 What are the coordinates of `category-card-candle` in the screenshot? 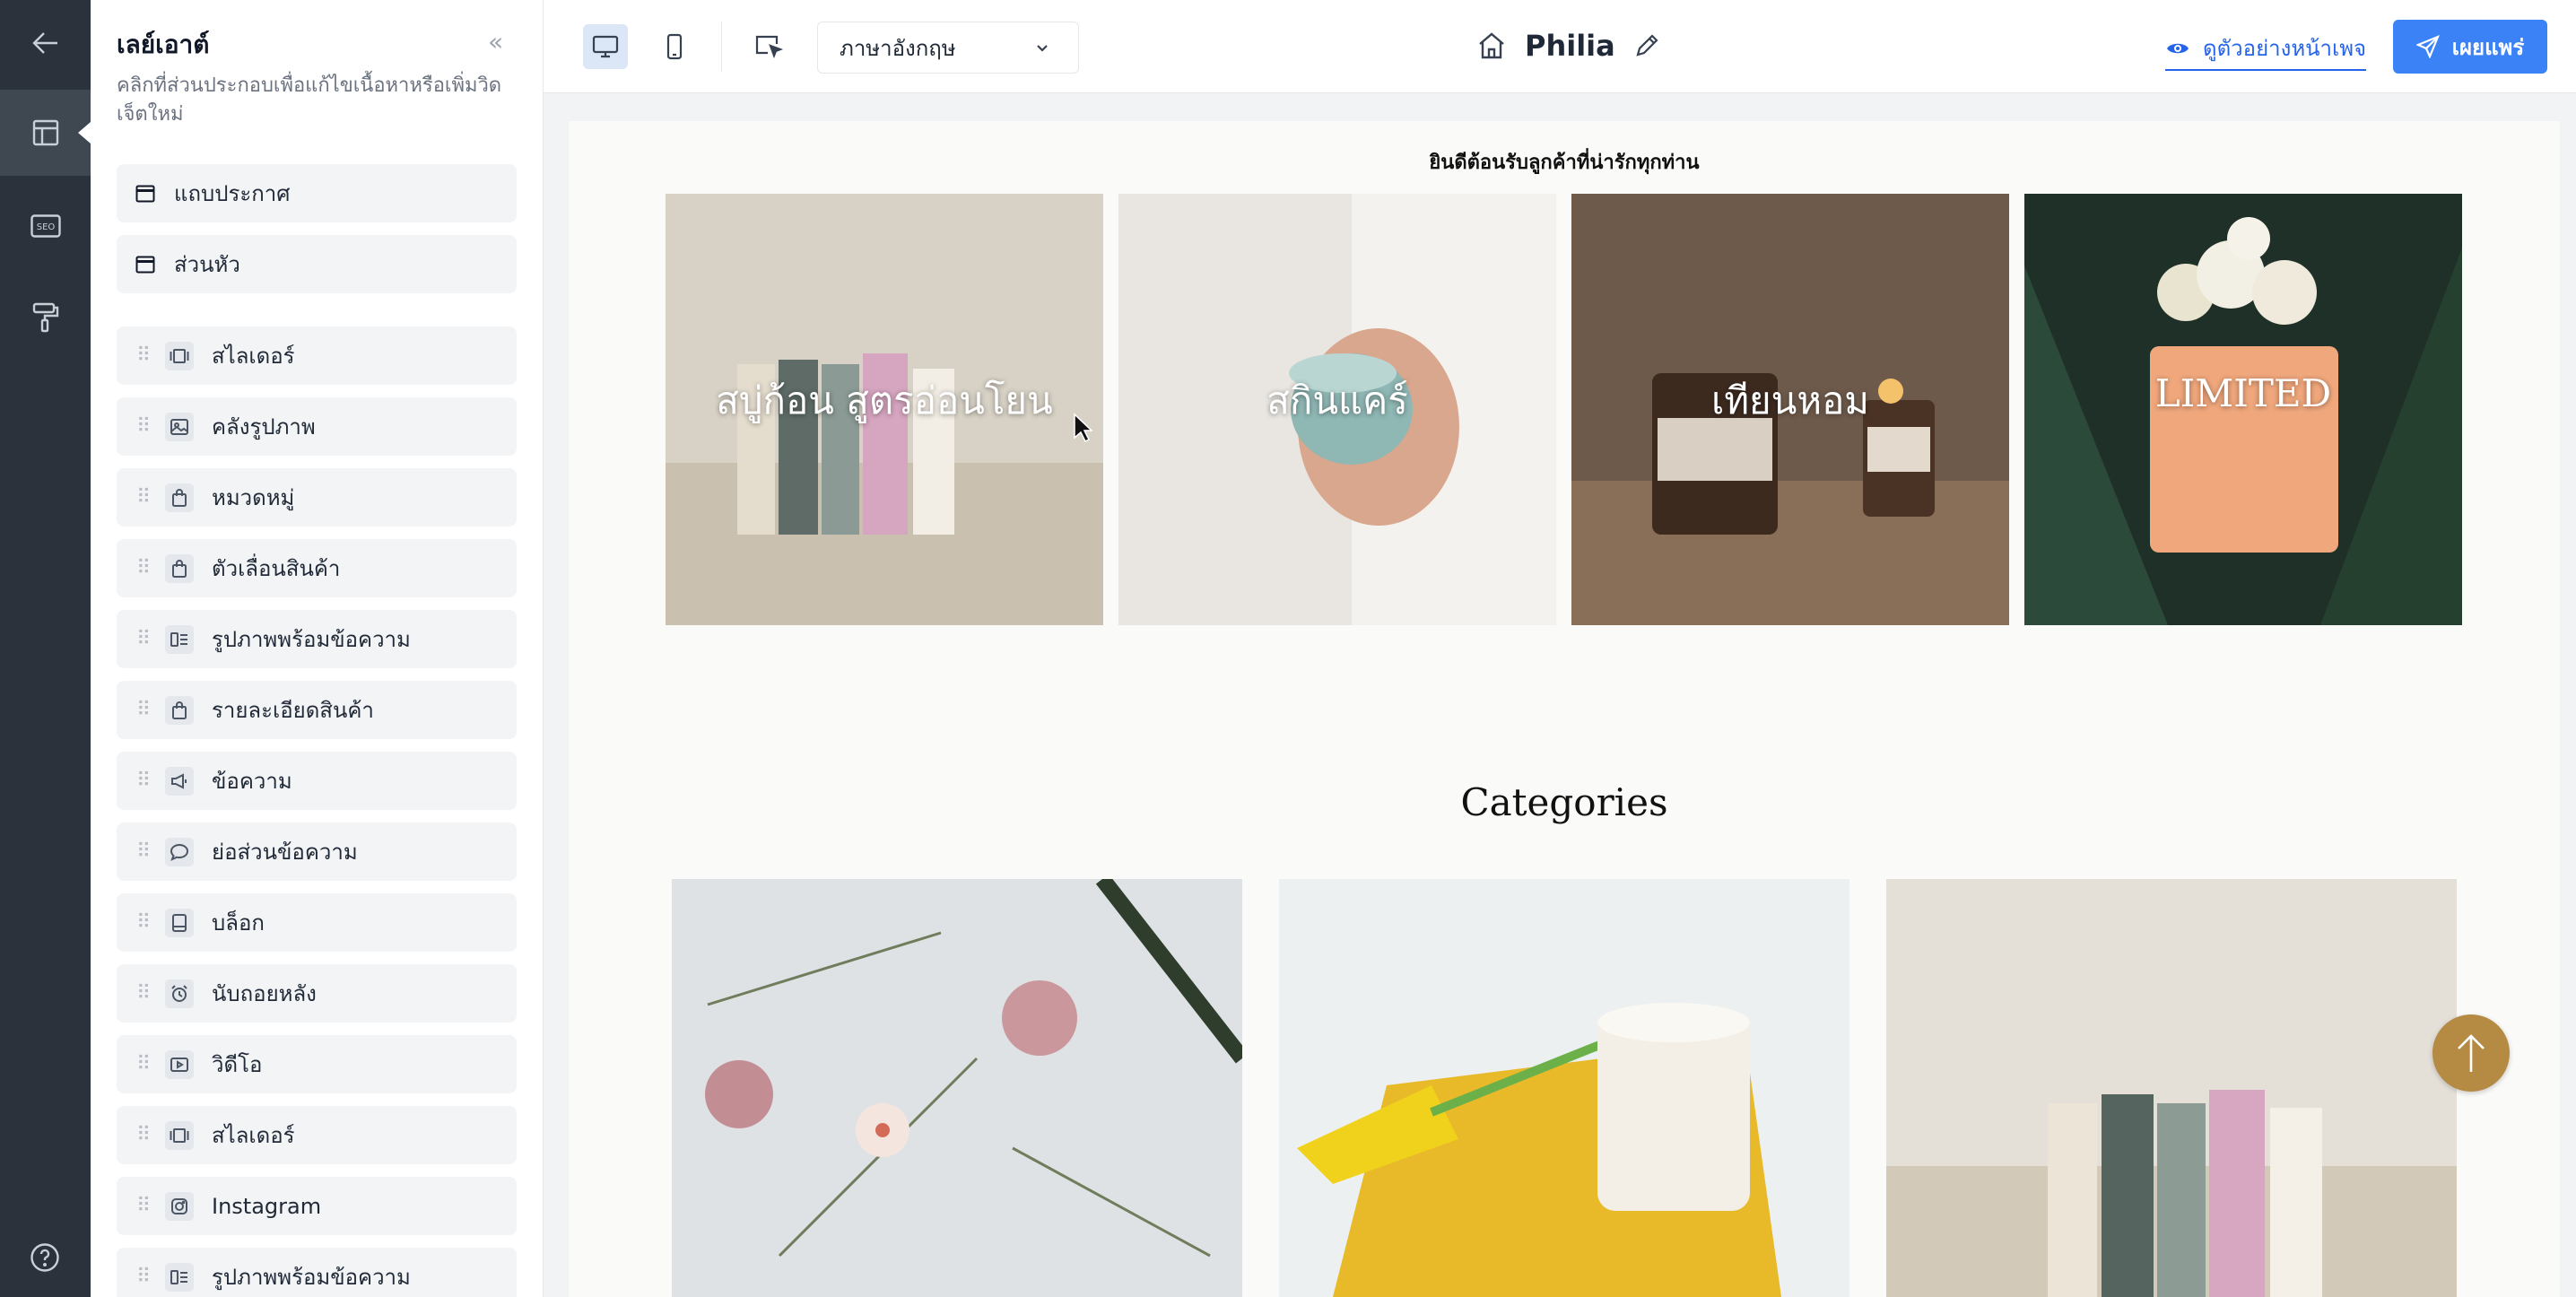 It's located at (1564, 1088).